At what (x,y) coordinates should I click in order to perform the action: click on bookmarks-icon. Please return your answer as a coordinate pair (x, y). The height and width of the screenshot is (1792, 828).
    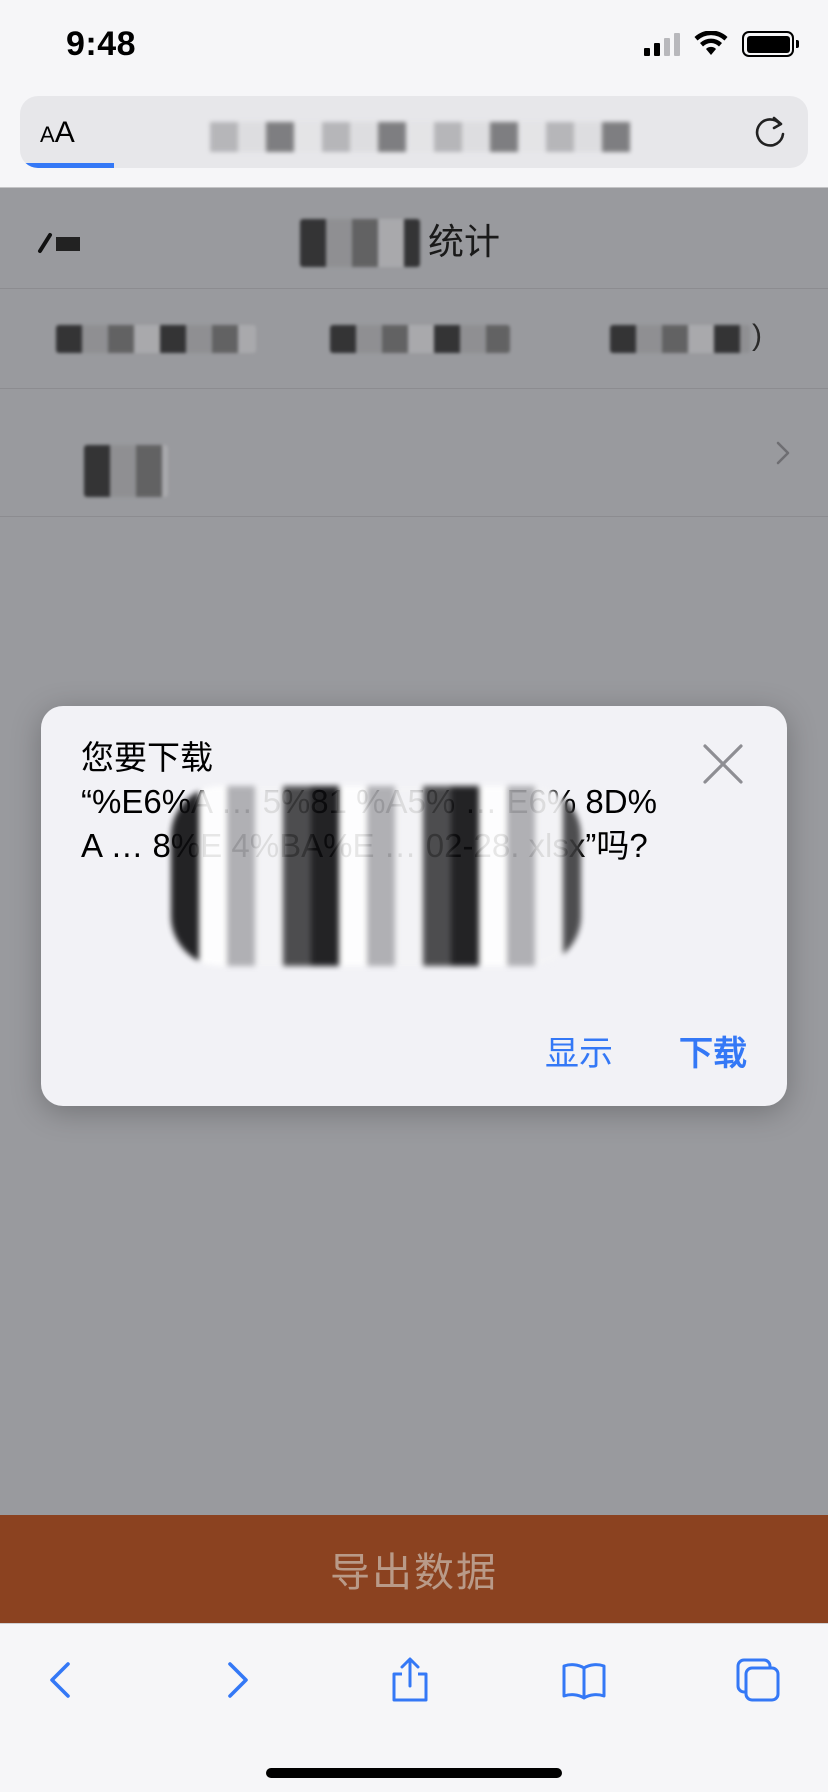
    Looking at the image, I should click on (584, 1680).